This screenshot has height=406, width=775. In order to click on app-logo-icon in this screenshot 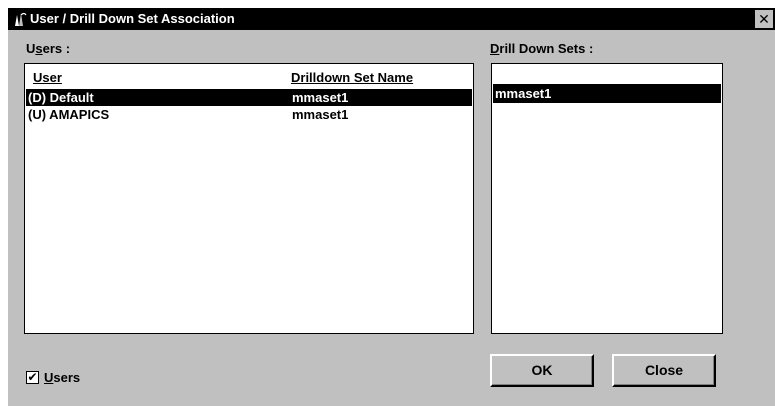, I will do `click(20, 19)`.